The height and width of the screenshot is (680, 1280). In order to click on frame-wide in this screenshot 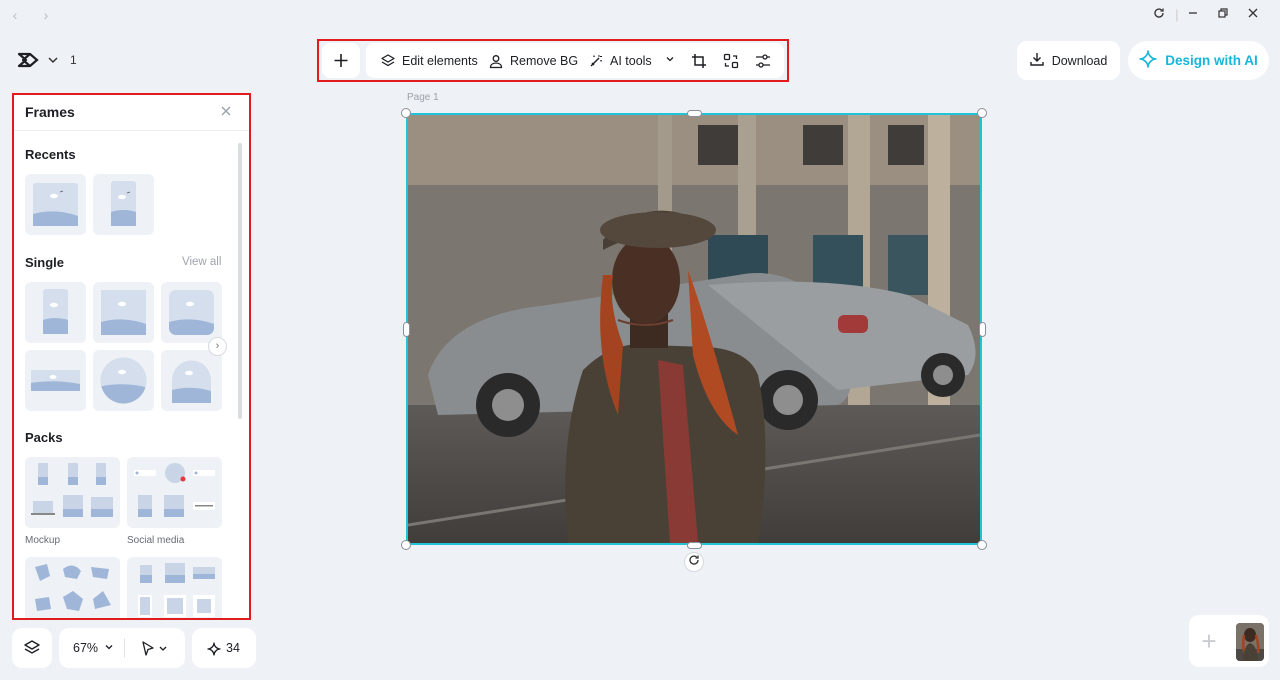, I will do `click(55, 380)`.